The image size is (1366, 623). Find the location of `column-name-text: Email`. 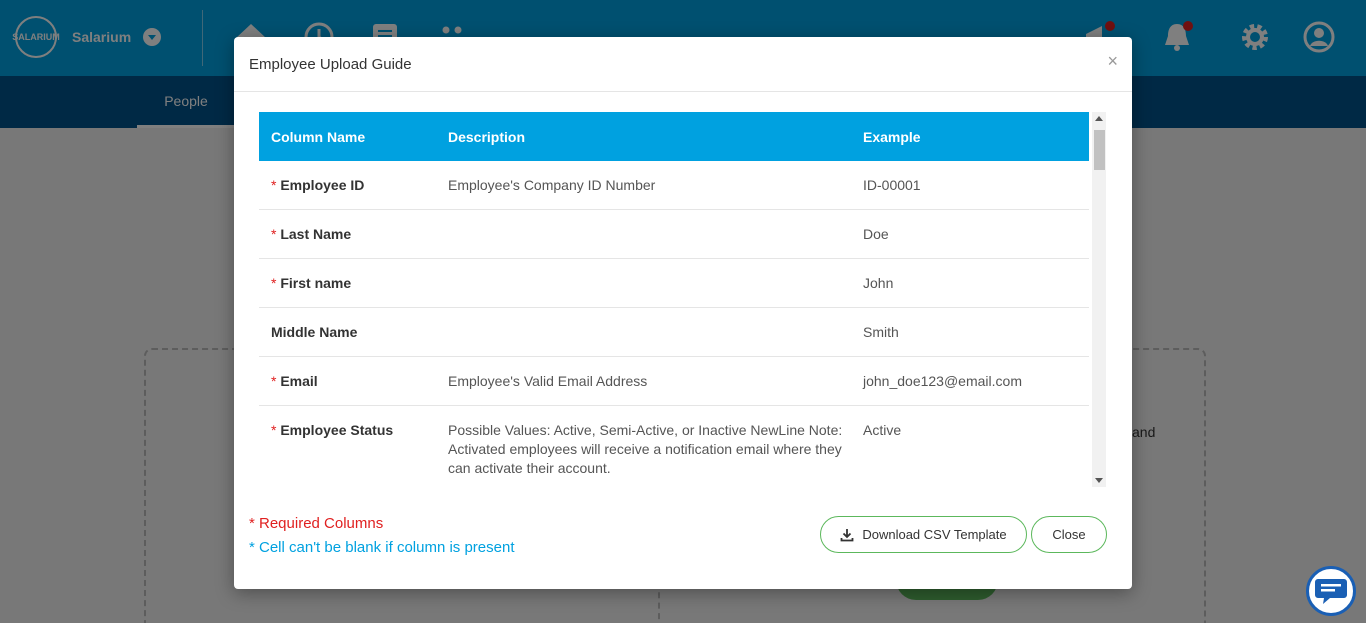

column-name-text: Email is located at coordinates (299, 381).